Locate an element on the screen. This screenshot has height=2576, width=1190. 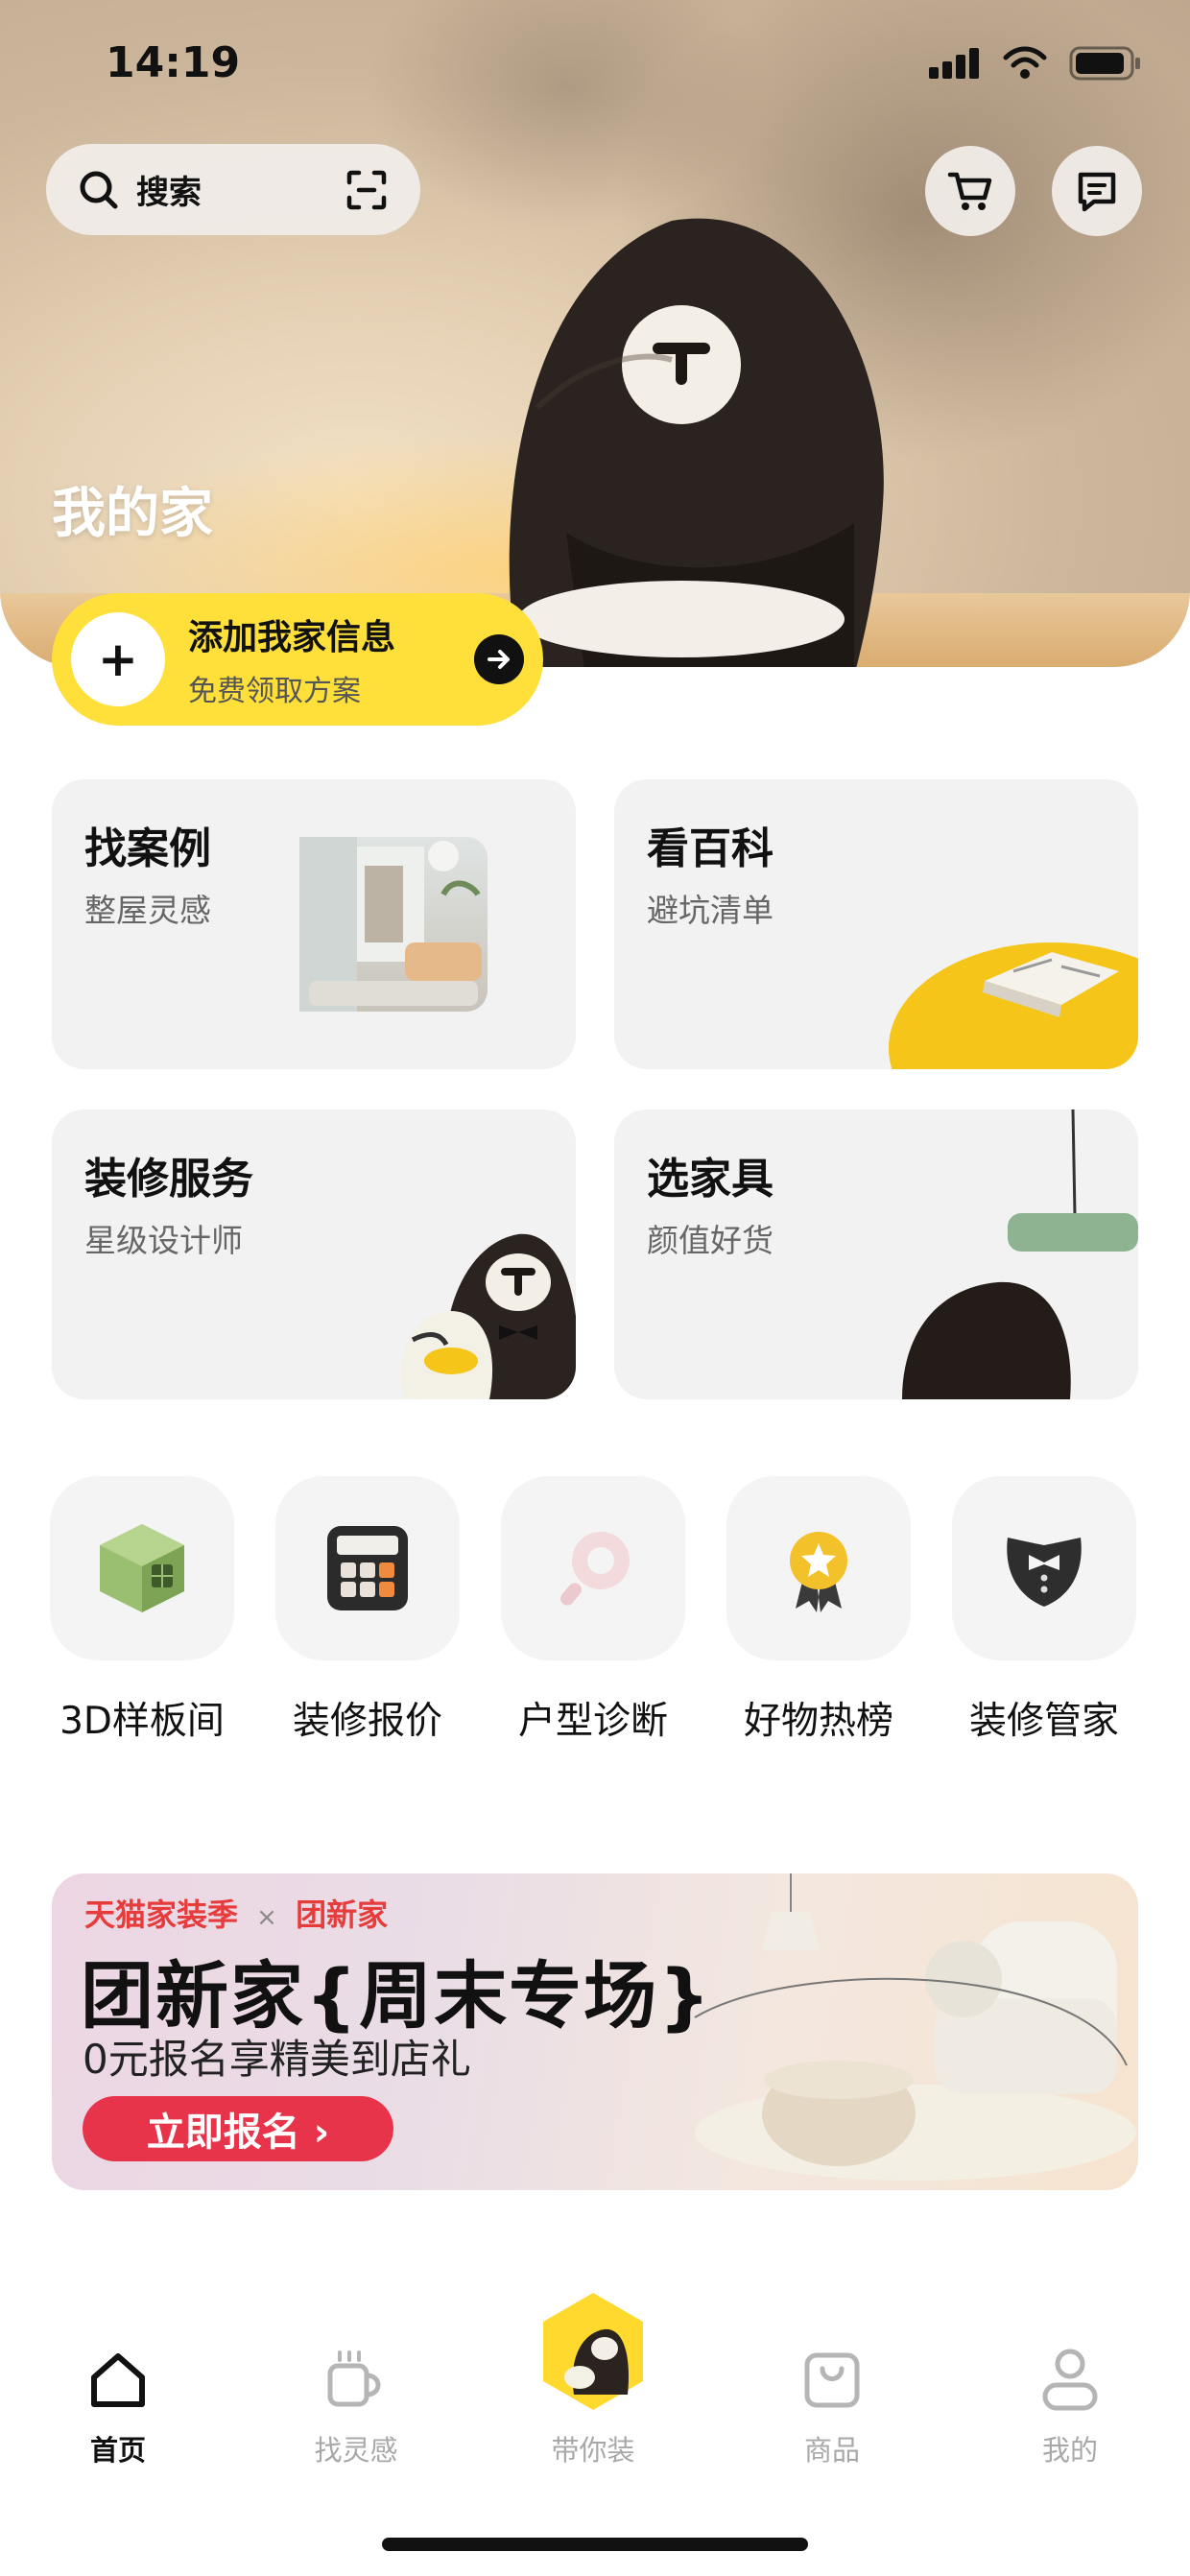
shortcut-3d-showroom is located at coordinates (142, 1568).